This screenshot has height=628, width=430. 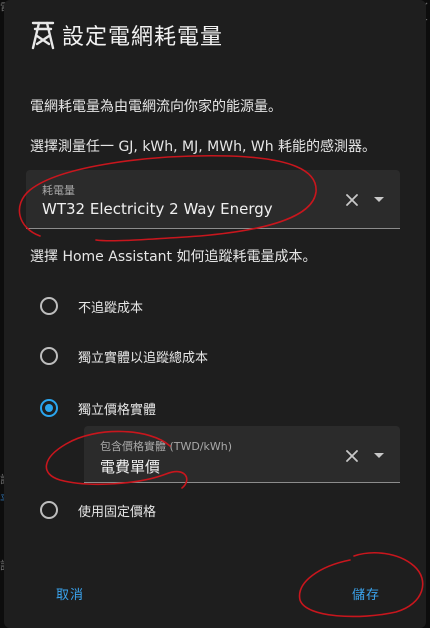 I want to click on cancel-button: 取消, so click(x=70, y=593).